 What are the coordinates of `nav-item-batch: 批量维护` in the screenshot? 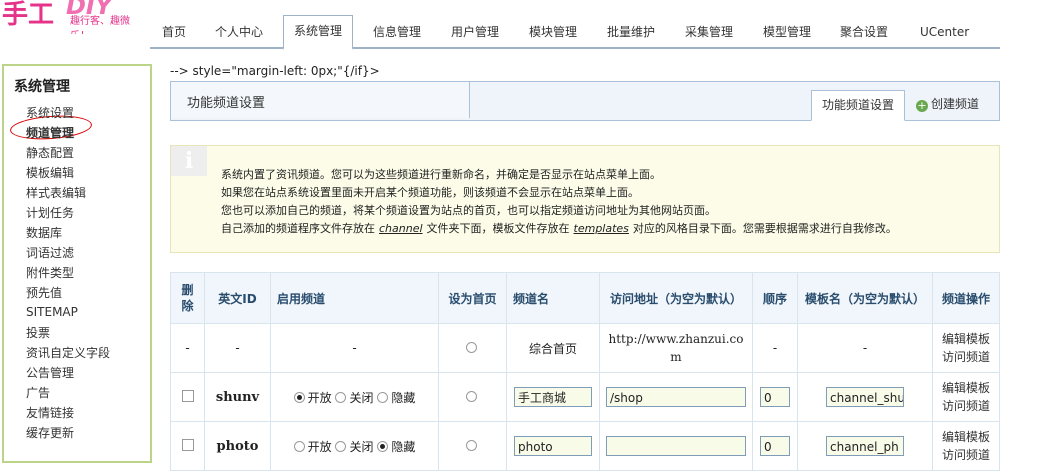 It's located at (631, 32).